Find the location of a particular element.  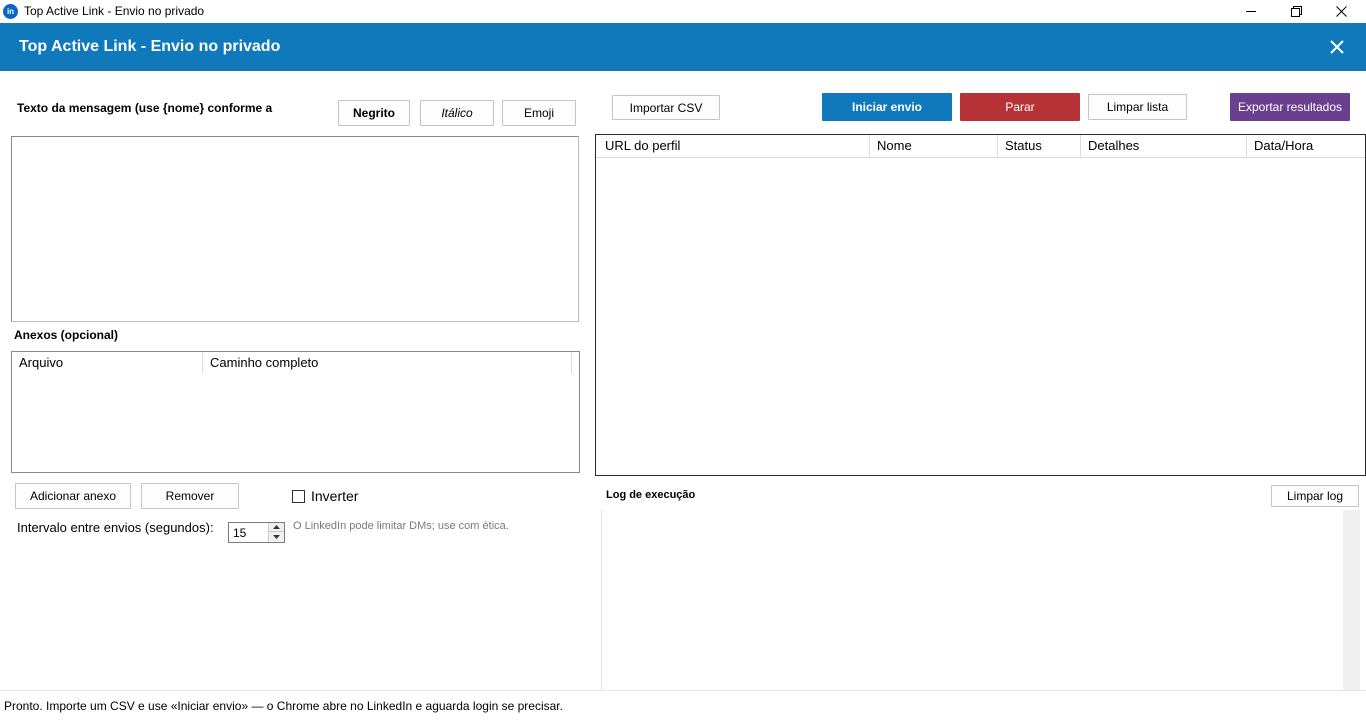

stepper-up-button is located at coordinates (276, 527).